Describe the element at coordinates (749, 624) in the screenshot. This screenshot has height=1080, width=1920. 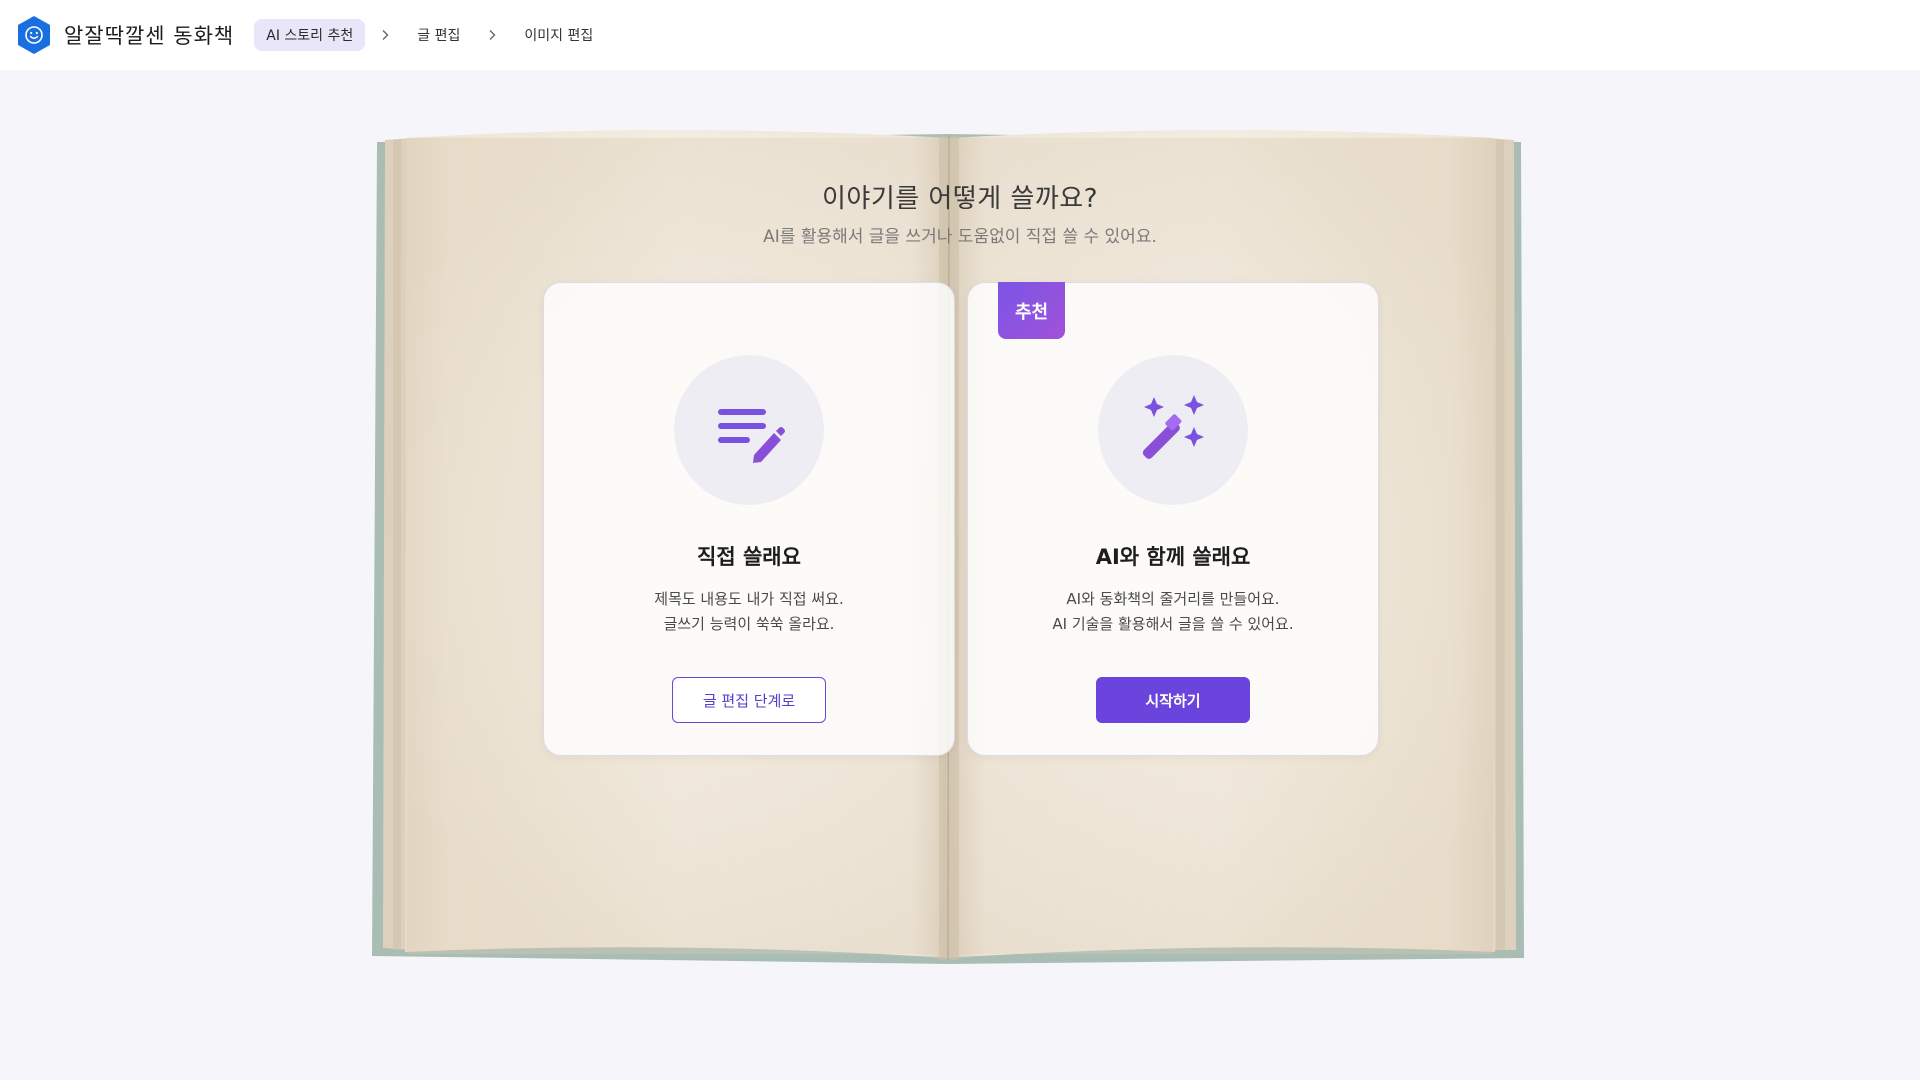
I see `manual-desc-line2: 글쓰기 능력이 쑥쑥 올라요.` at that location.